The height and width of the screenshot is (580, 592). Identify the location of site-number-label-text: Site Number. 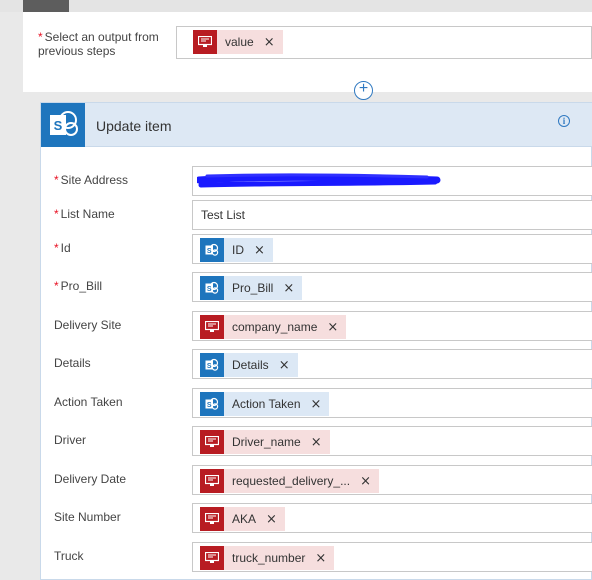
(87, 517).